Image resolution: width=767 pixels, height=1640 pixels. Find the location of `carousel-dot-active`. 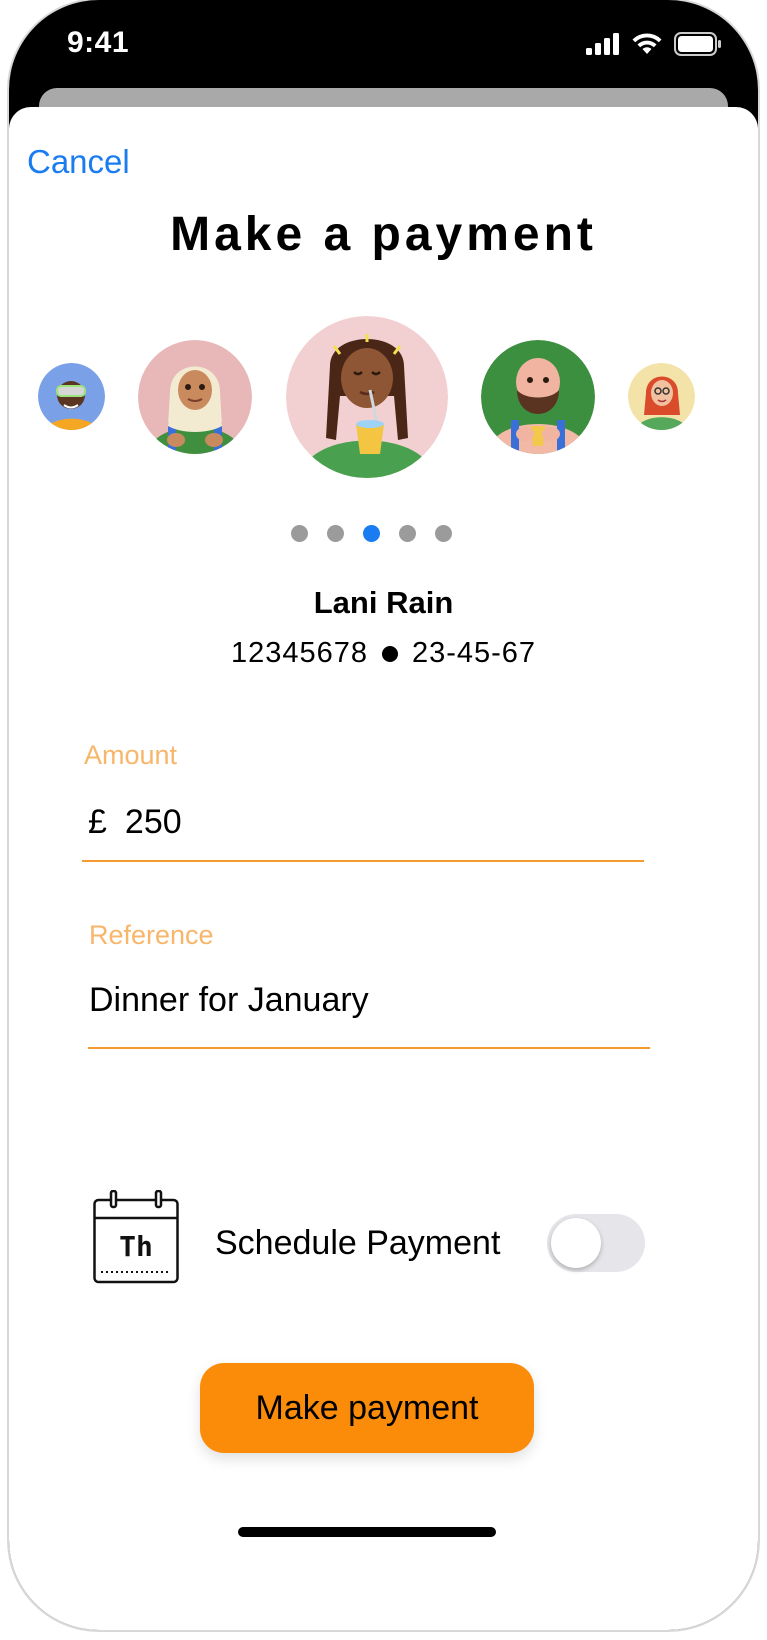

carousel-dot-active is located at coordinates (371, 533).